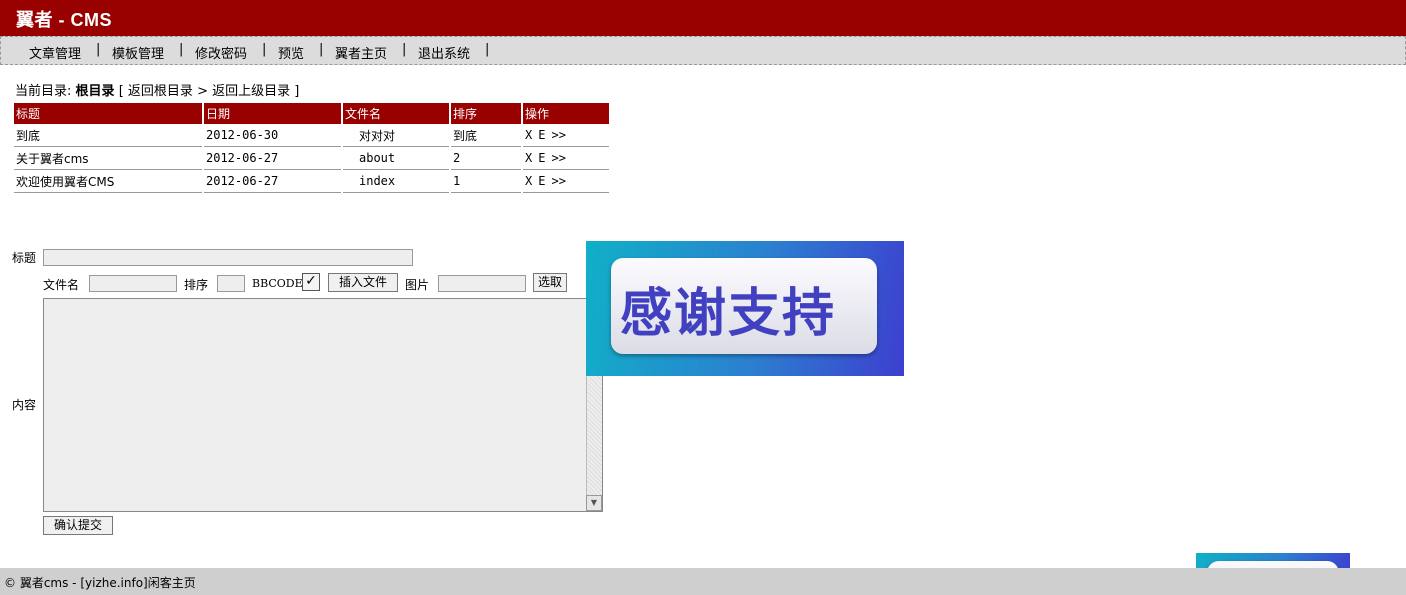 This screenshot has height=595, width=1406. What do you see at coordinates (24, 258) in the screenshot?
I see `title-label: 标题` at bounding box center [24, 258].